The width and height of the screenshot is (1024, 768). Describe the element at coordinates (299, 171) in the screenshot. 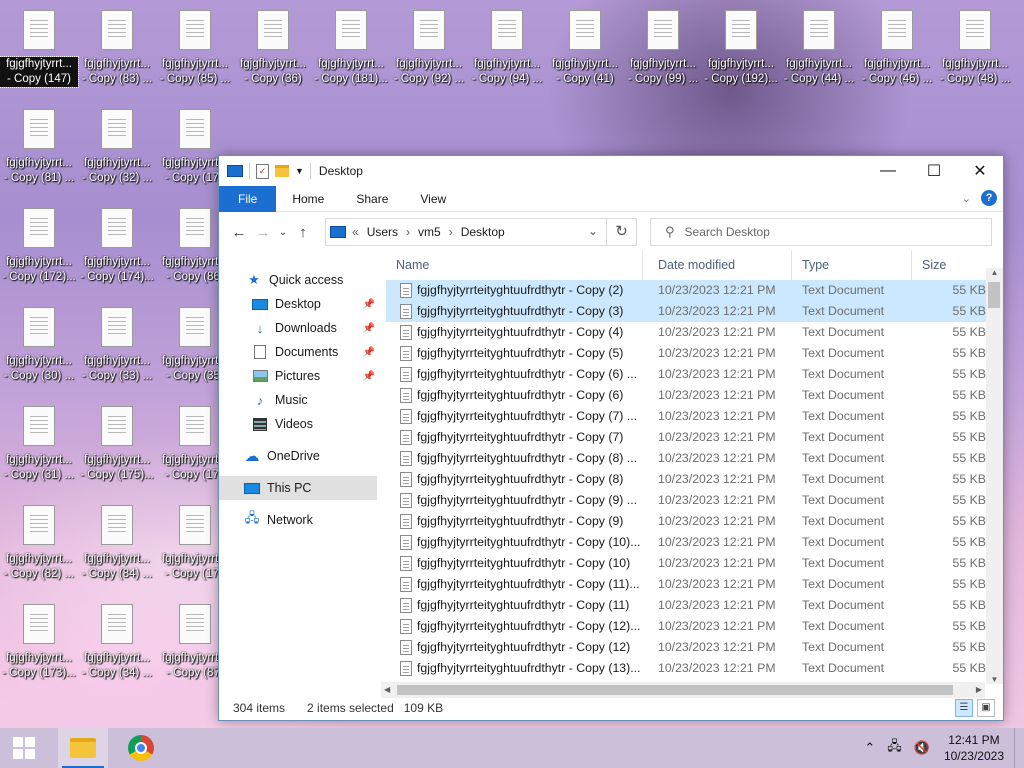

I see `customize-toolbar-chevron-icon: ▼` at that location.